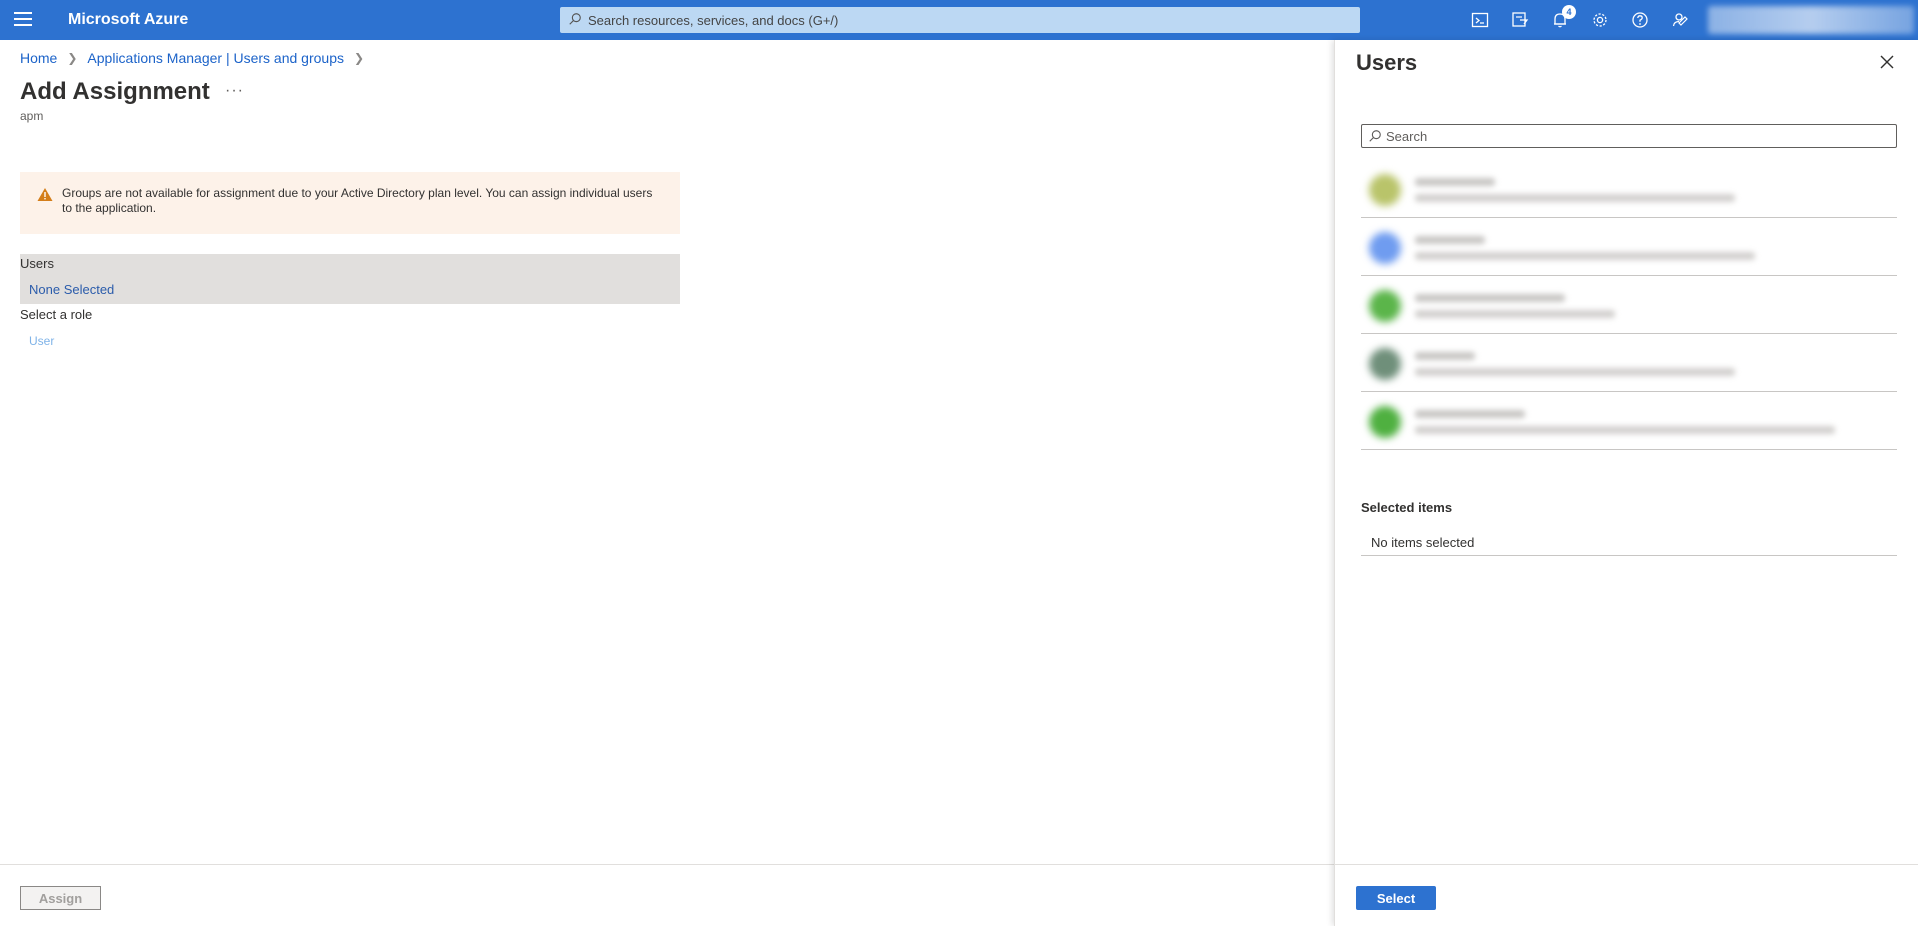 The height and width of the screenshot is (926, 1918). I want to click on users-selector: Users None Selected, so click(350, 279).